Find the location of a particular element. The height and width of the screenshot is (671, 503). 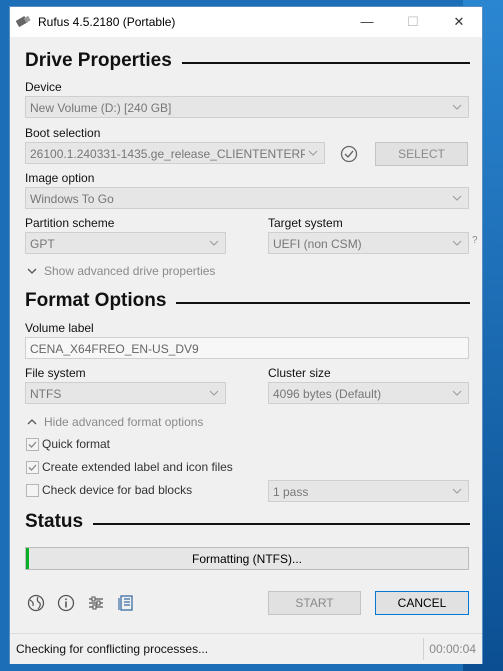

passes-dropdown: 1 pass is located at coordinates (368, 491).